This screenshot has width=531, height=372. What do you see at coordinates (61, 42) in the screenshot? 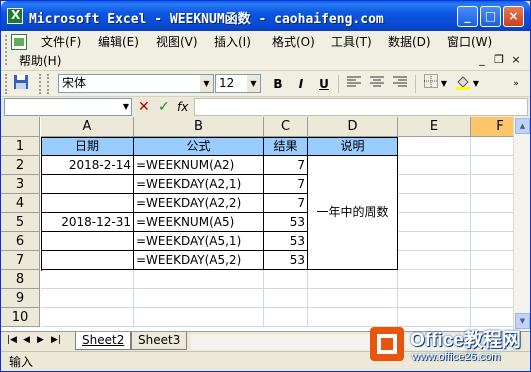
I see `menu-file: 文件(F)` at bounding box center [61, 42].